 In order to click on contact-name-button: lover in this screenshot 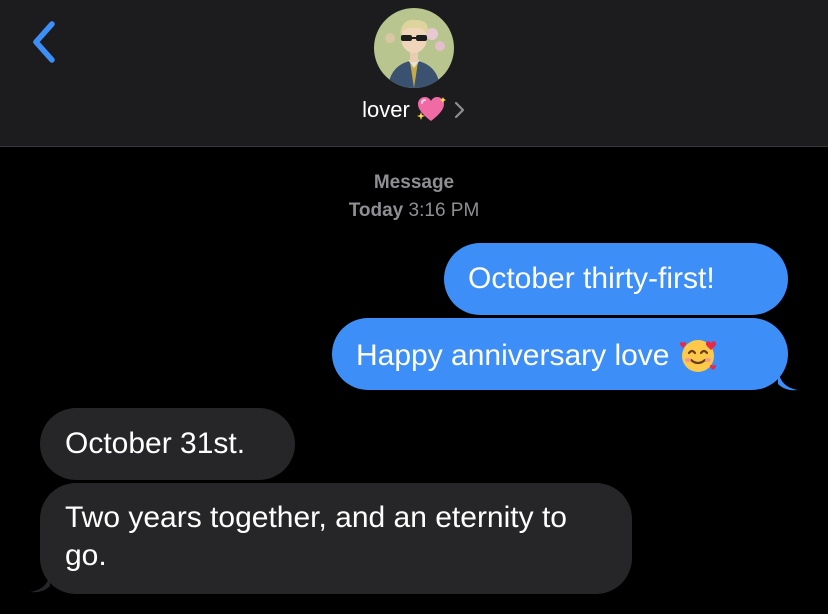, I will do `click(414, 110)`.